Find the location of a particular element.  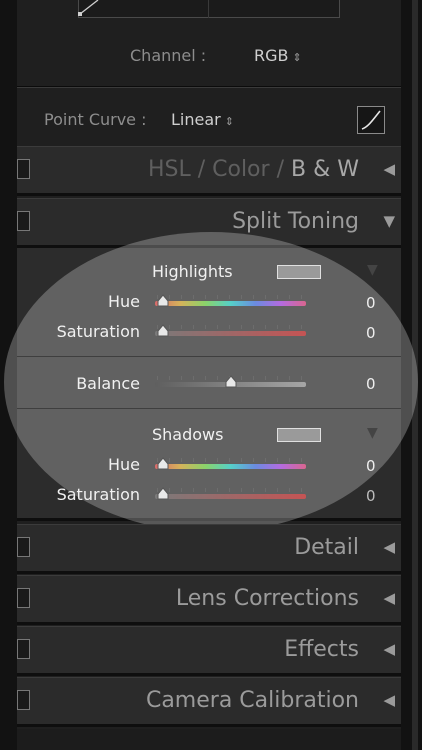

shadows-picker-arrow-icon: ▼ is located at coordinates (372, 433).